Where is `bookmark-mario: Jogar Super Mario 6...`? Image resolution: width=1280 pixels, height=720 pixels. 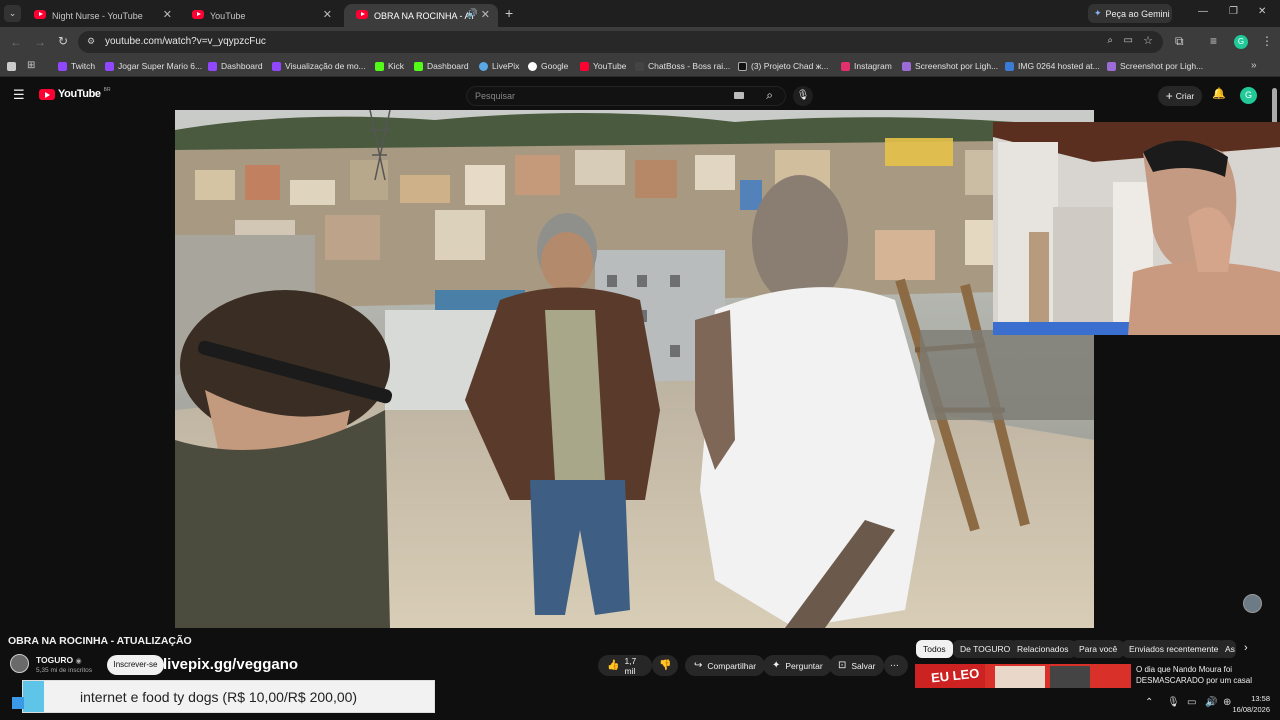 bookmark-mario: Jogar Super Mario 6... is located at coordinates (153, 66).